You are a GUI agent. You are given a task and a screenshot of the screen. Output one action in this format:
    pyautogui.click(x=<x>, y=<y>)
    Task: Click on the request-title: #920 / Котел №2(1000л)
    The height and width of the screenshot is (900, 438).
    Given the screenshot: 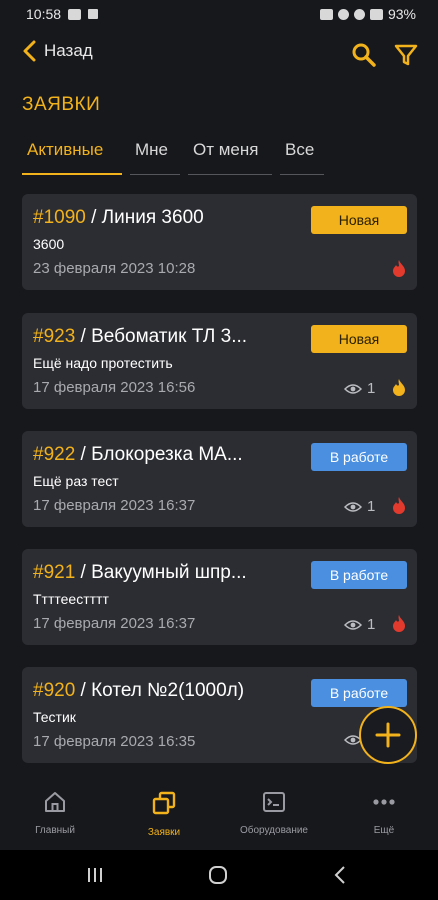 What is the action you would take?
    pyautogui.click(x=149, y=691)
    